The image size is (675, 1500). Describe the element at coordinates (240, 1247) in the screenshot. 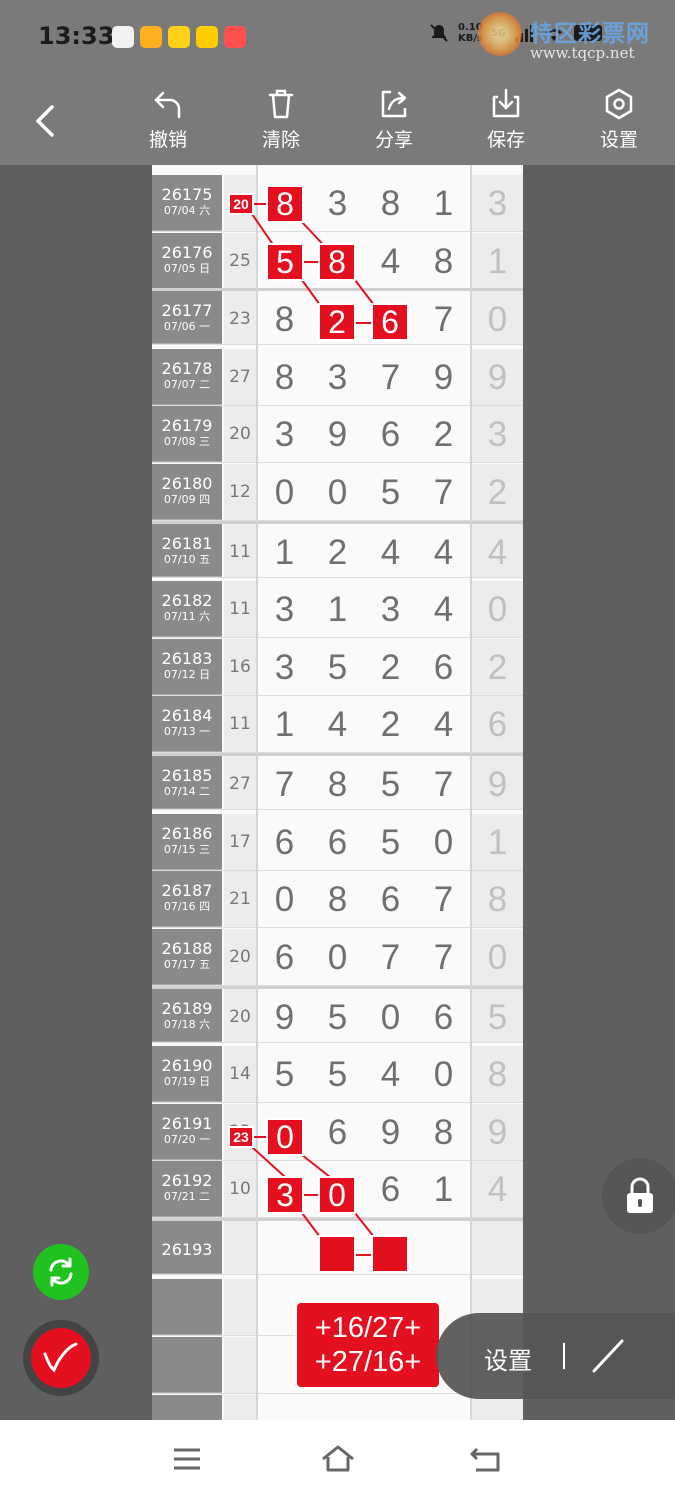

I see `sum-cell` at that location.